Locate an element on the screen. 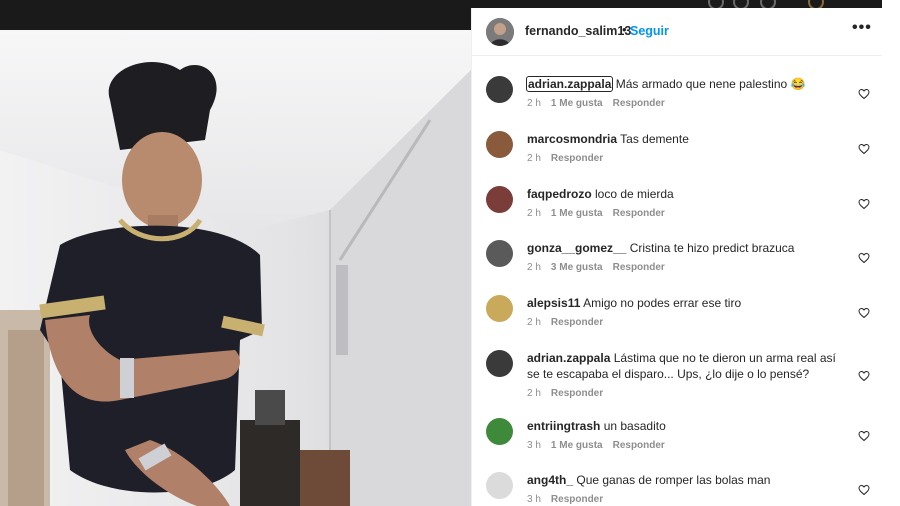 The height and width of the screenshot is (506, 900). comment-text: Amigo no podes errar ese tiro is located at coordinates (662, 303).